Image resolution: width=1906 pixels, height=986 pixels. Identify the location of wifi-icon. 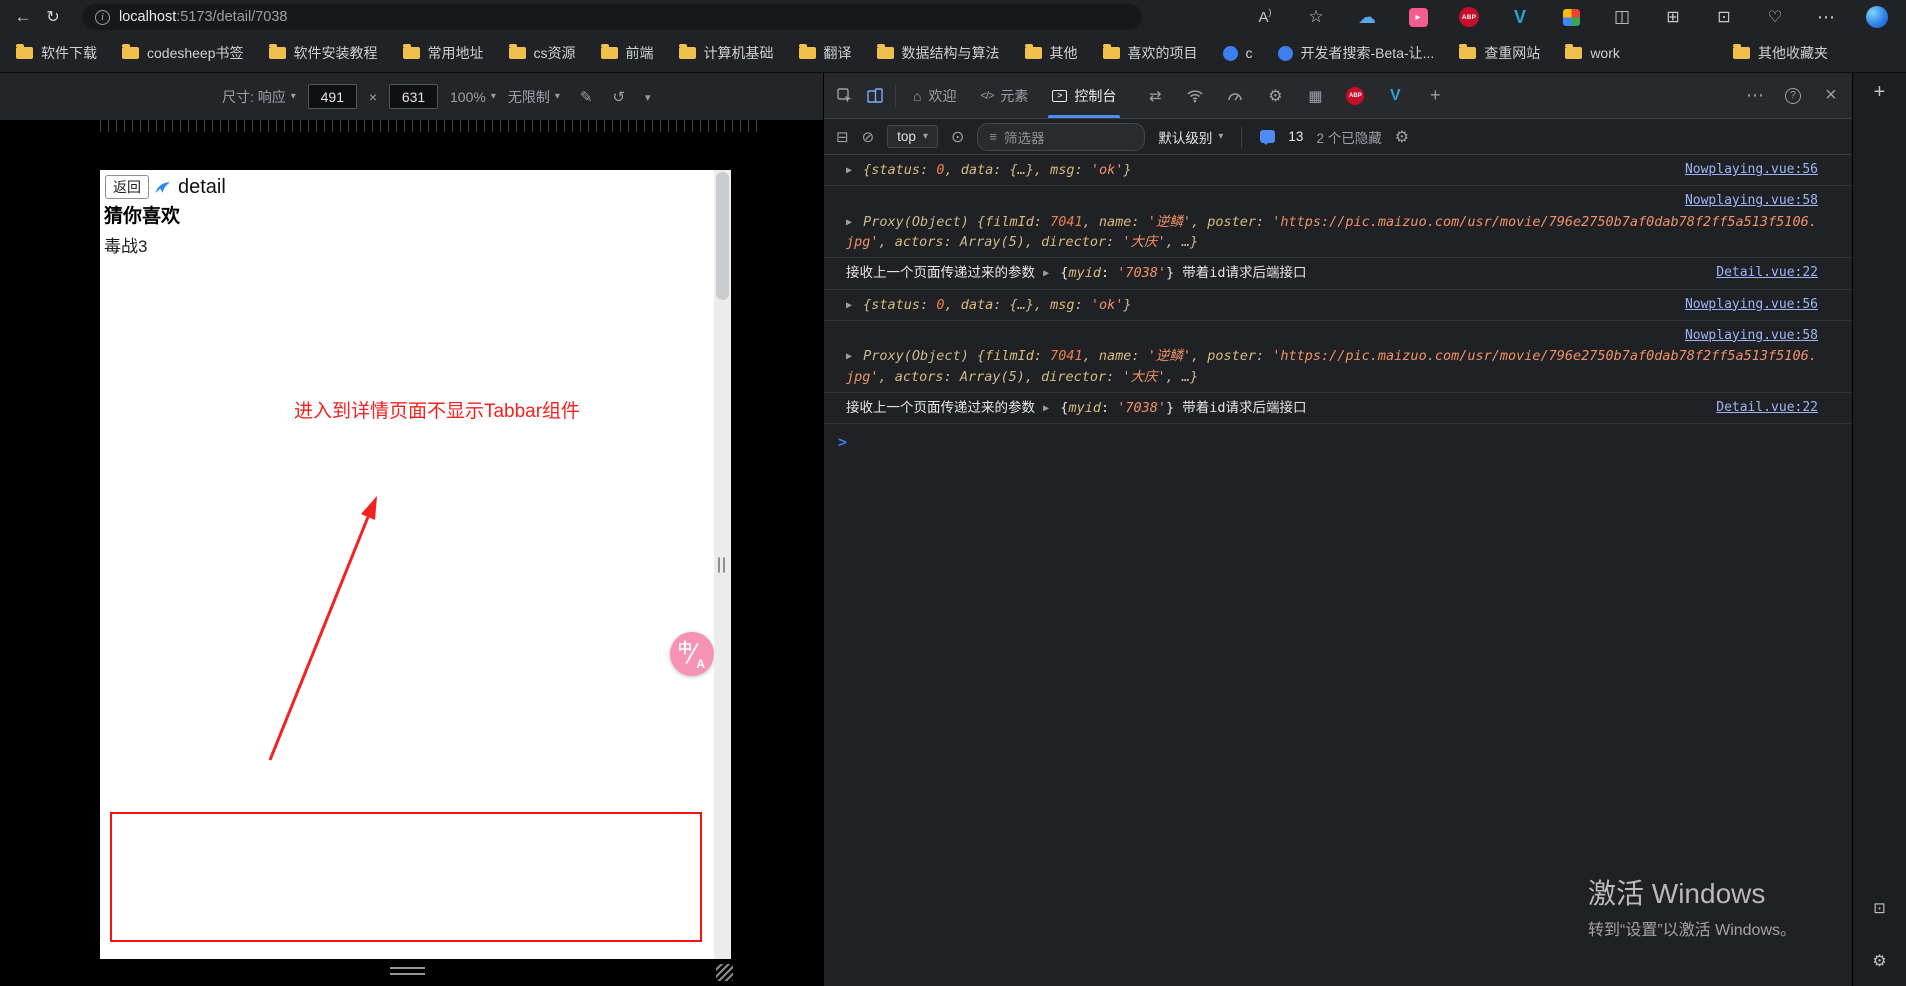
(1195, 96).